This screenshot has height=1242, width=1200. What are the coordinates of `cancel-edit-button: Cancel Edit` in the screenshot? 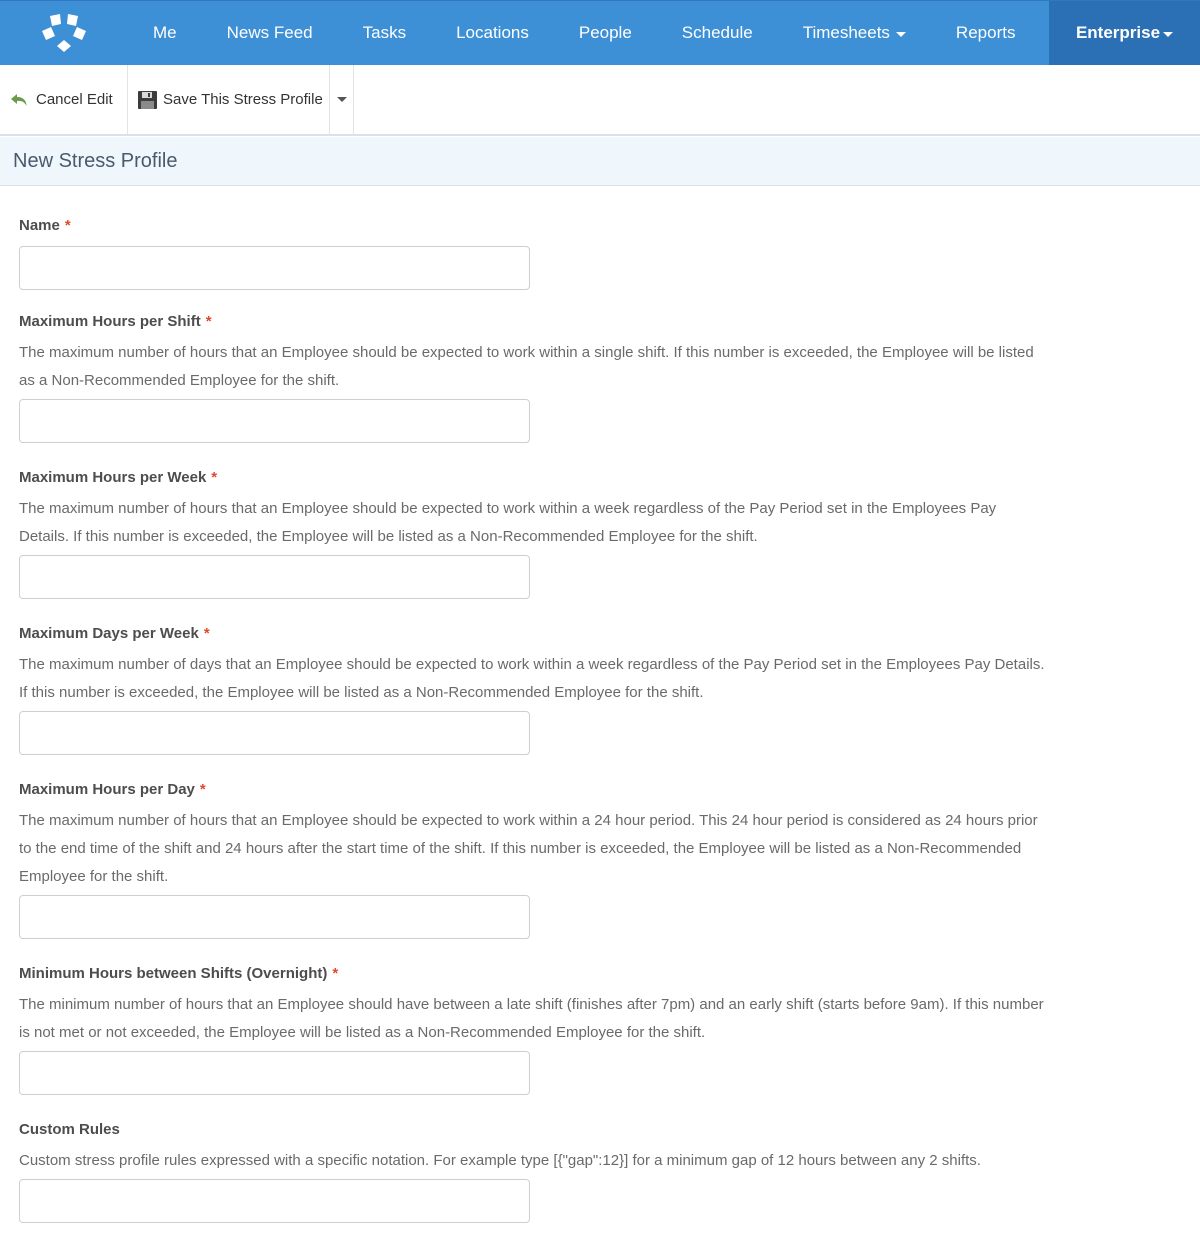 It's located at (64, 99).